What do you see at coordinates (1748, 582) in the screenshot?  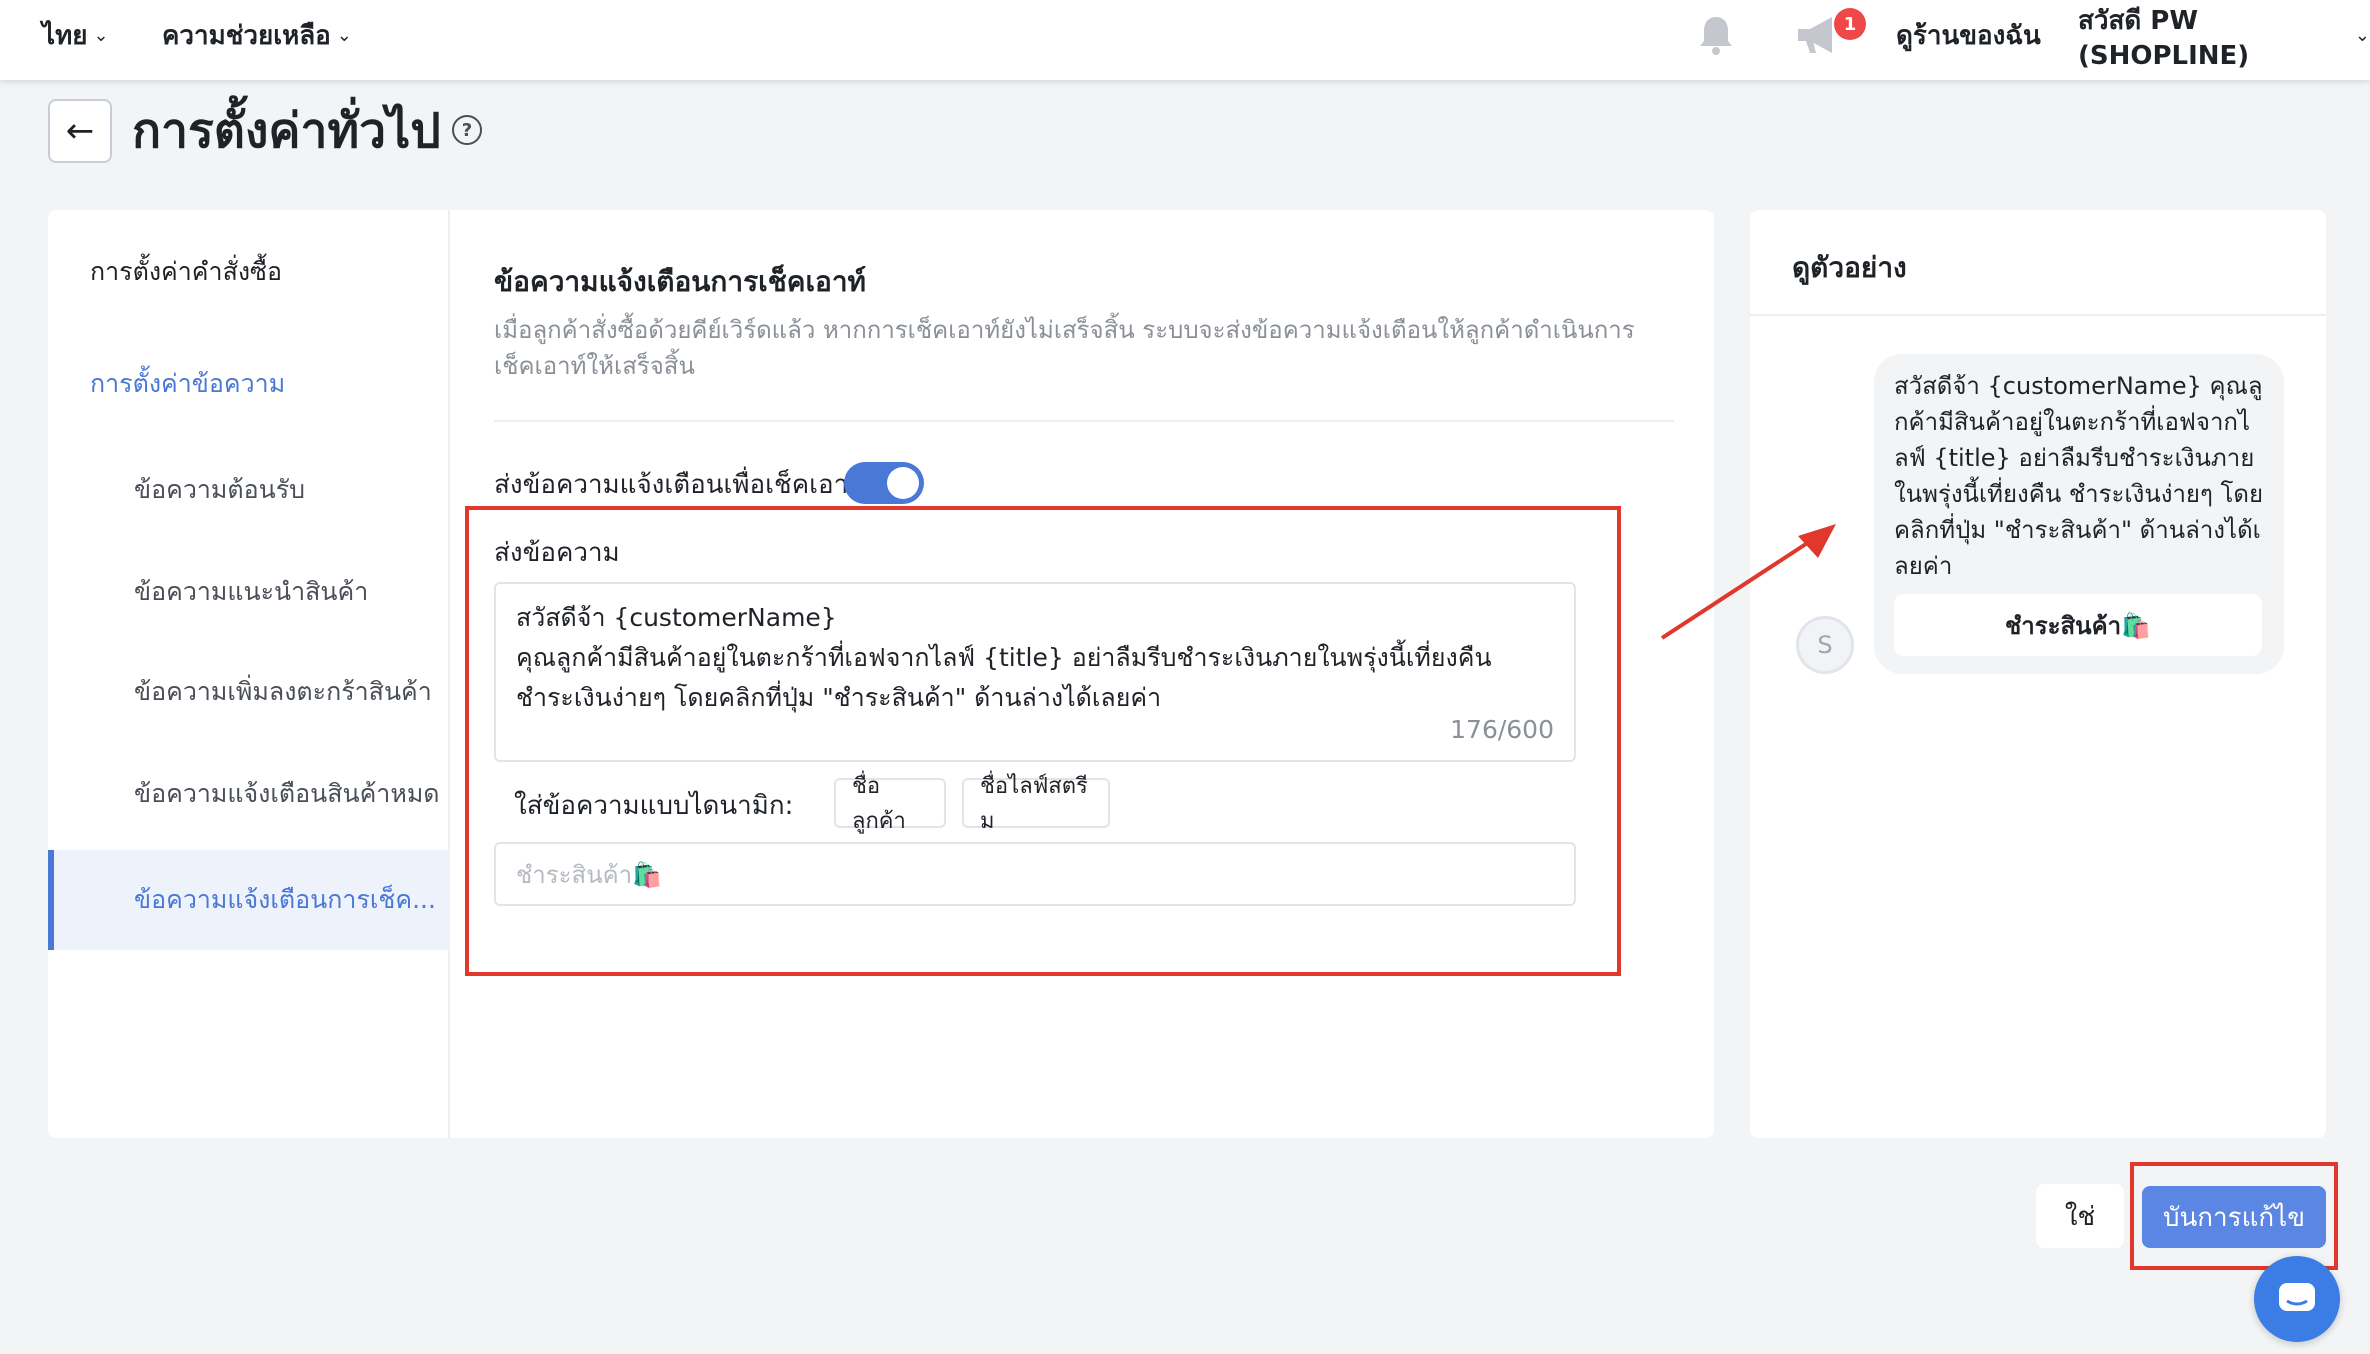 I see `annotation-arrow-icon` at bounding box center [1748, 582].